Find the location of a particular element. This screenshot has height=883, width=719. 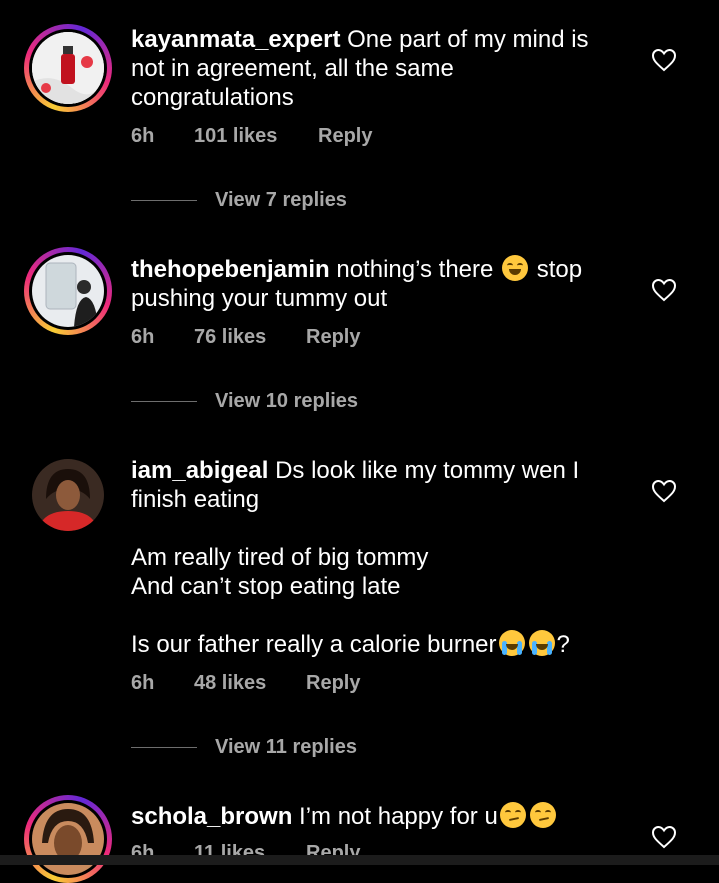

comment-likes: 48 likes is located at coordinates (250, 683).